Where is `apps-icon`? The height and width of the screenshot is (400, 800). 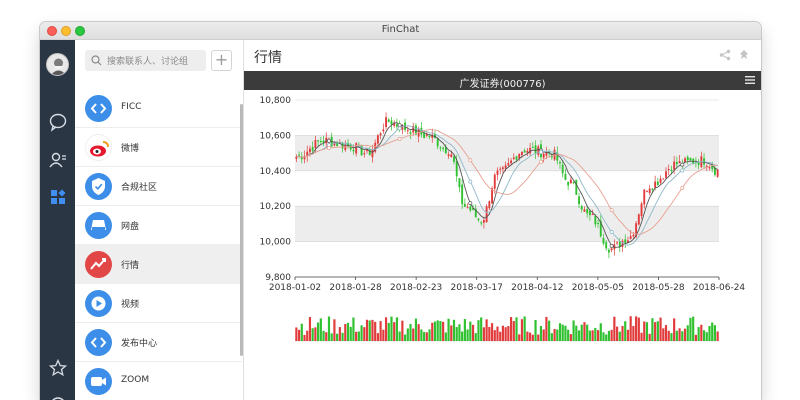
apps-icon is located at coordinates (58, 197).